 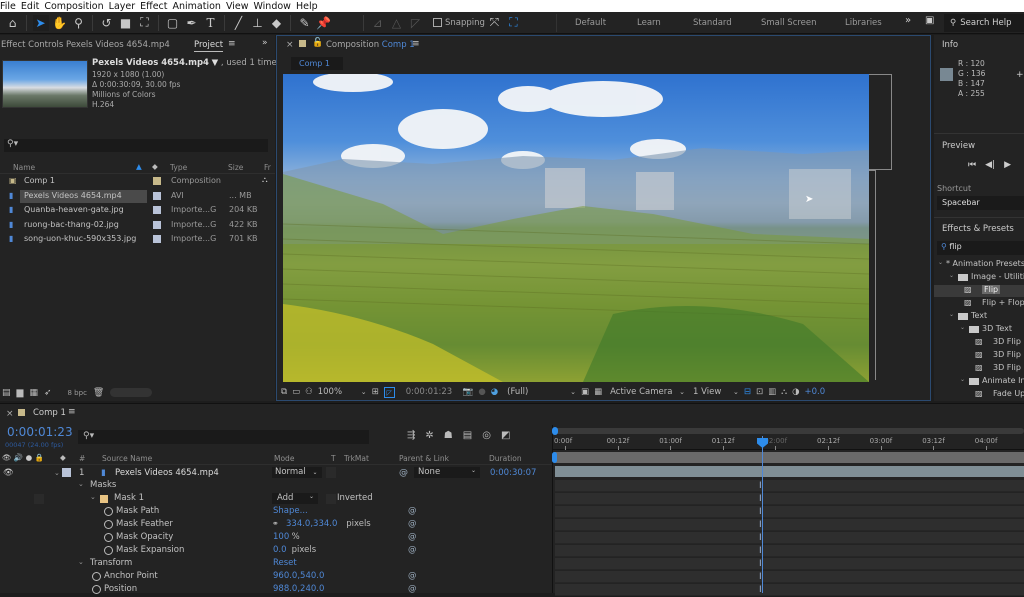 What do you see at coordinates (505, 435) in the screenshot?
I see `graph-editor-icon: ◩` at bounding box center [505, 435].